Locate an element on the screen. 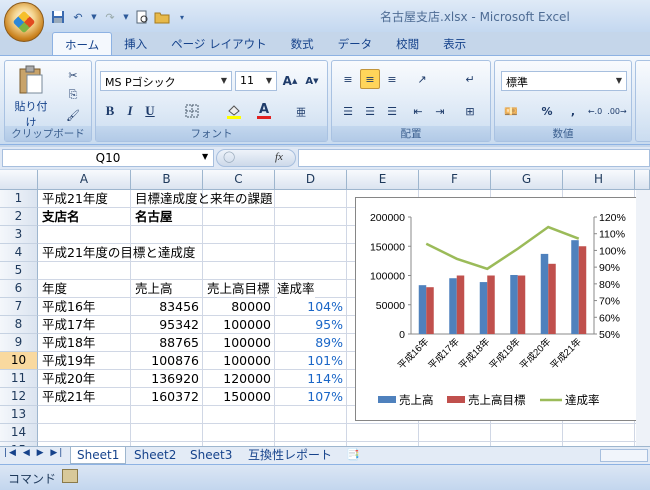 The width and height of the screenshot is (650, 490). wrap-text-icon: ↵ is located at coordinates (470, 79).